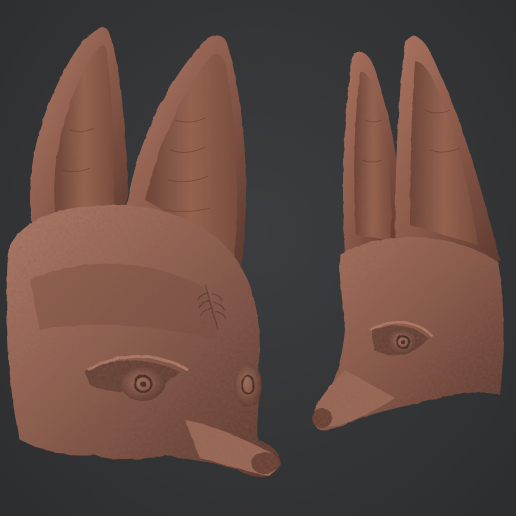 The height and width of the screenshot is (516, 516). What do you see at coordinates (373, 155) in the screenshot?
I see `right-mask-back-ear-inner` at bounding box center [373, 155].